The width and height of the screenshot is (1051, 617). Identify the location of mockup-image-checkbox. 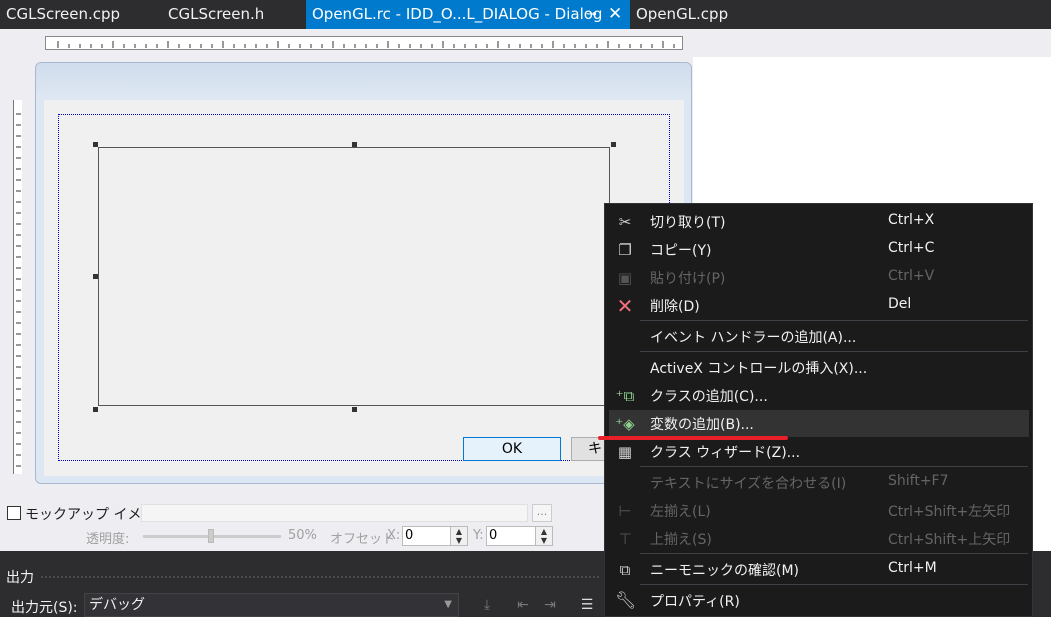
(14, 513).